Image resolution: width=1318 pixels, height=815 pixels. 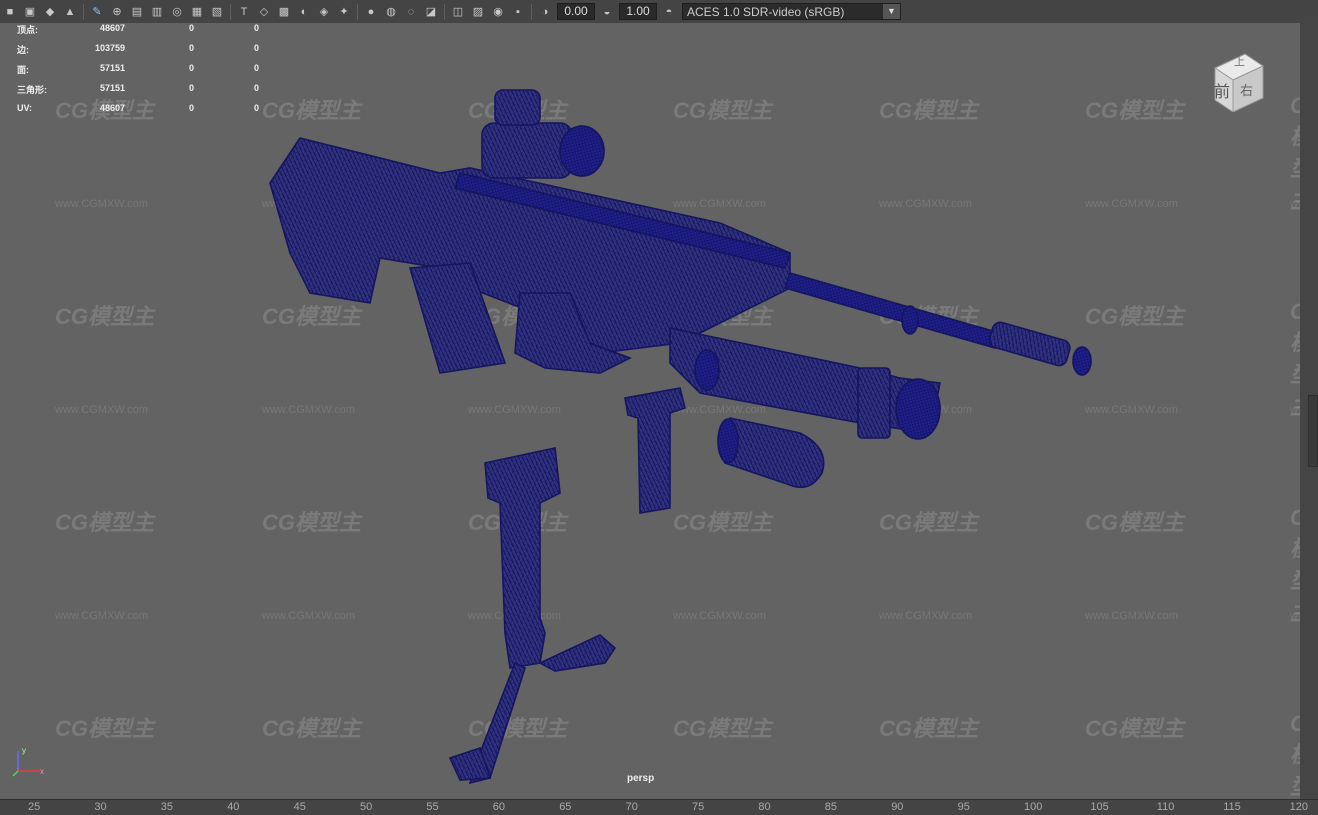 What do you see at coordinates (32, 90) in the screenshot?
I see `hud-label: 三角形:` at bounding box center [32, 90].